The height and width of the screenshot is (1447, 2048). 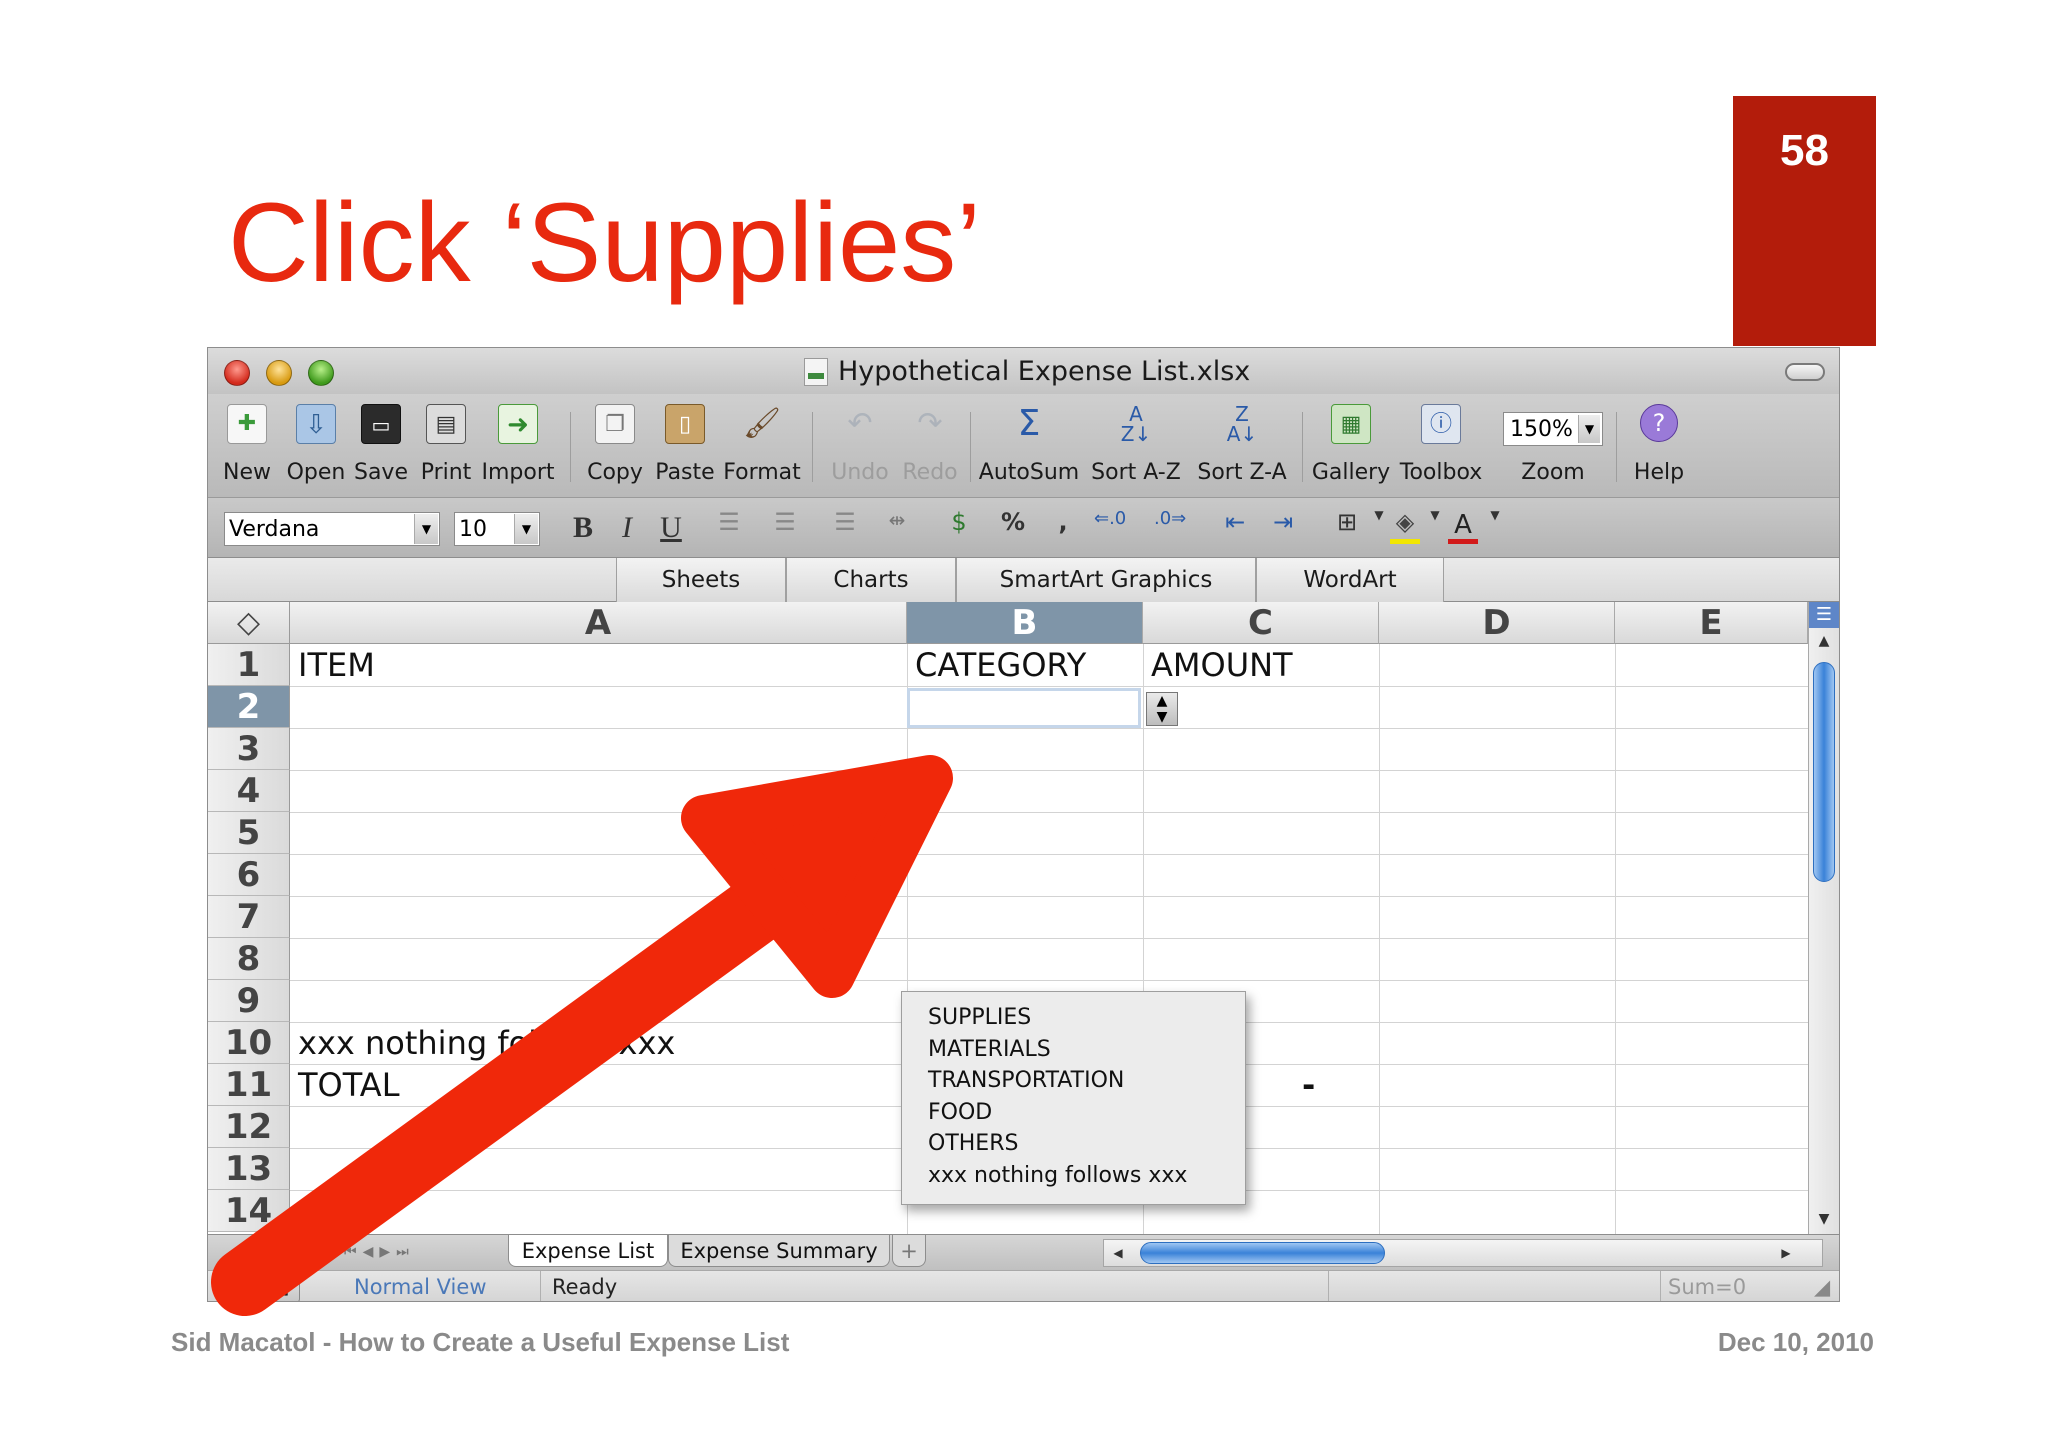 I want to click on title-bar: Hypothetical Expense List.xlsx, so click(x=1023, y=371).